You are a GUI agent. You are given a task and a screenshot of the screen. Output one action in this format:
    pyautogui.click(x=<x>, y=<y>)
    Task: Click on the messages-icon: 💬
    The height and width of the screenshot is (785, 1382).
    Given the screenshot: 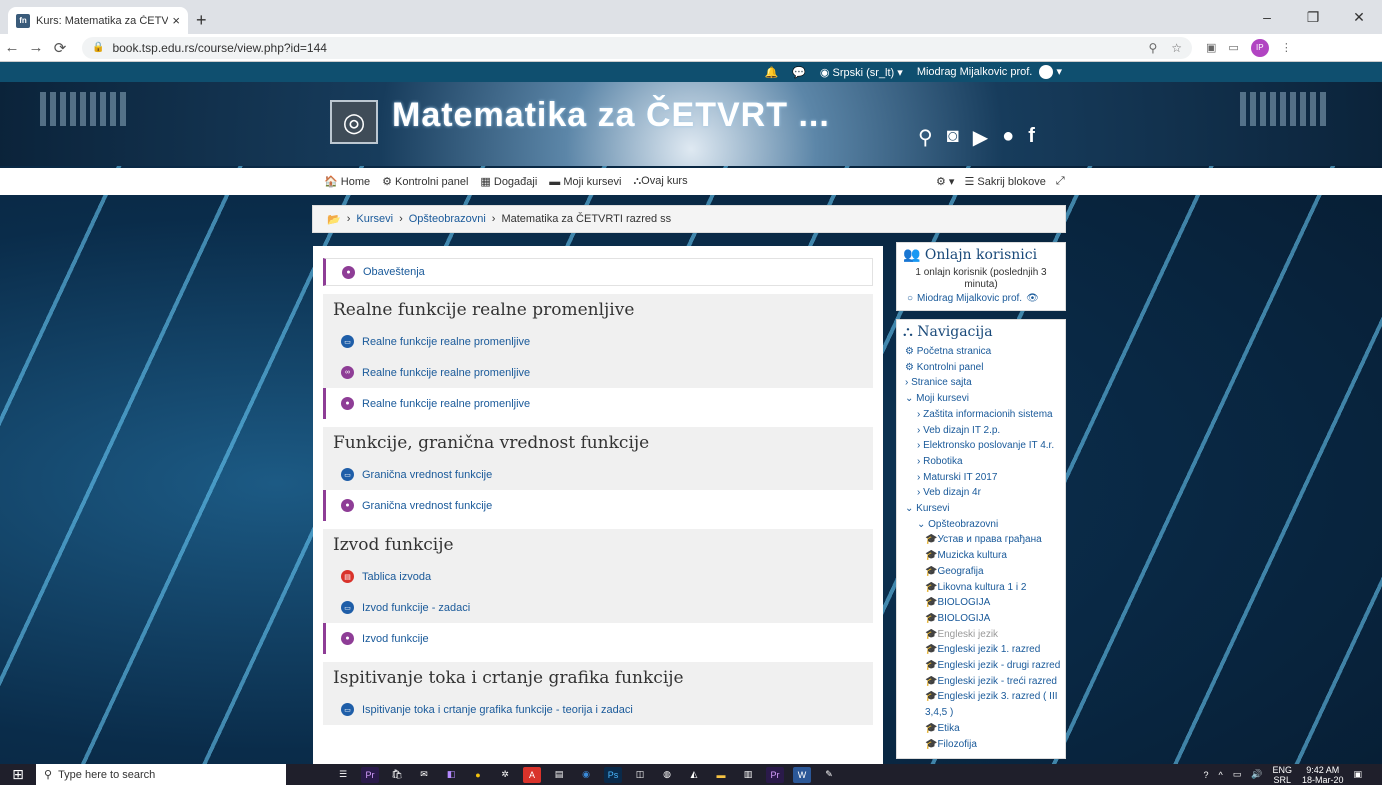 What is the action you would take?
    pyautogui.click(x=799, y=72)
    